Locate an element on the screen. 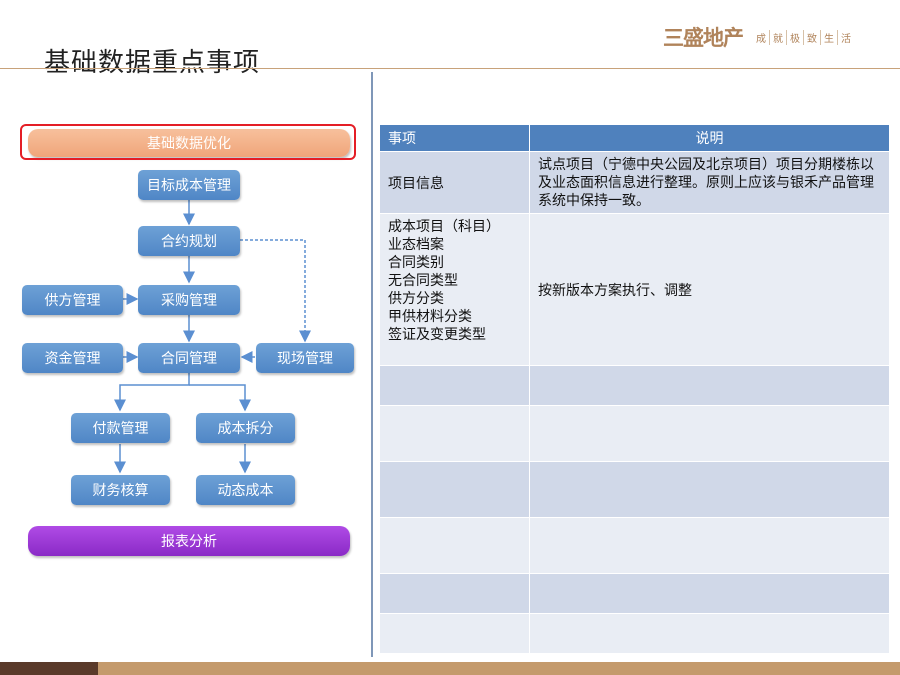  arrow-contract-plan-to-site is located at coordinates (275, 291).